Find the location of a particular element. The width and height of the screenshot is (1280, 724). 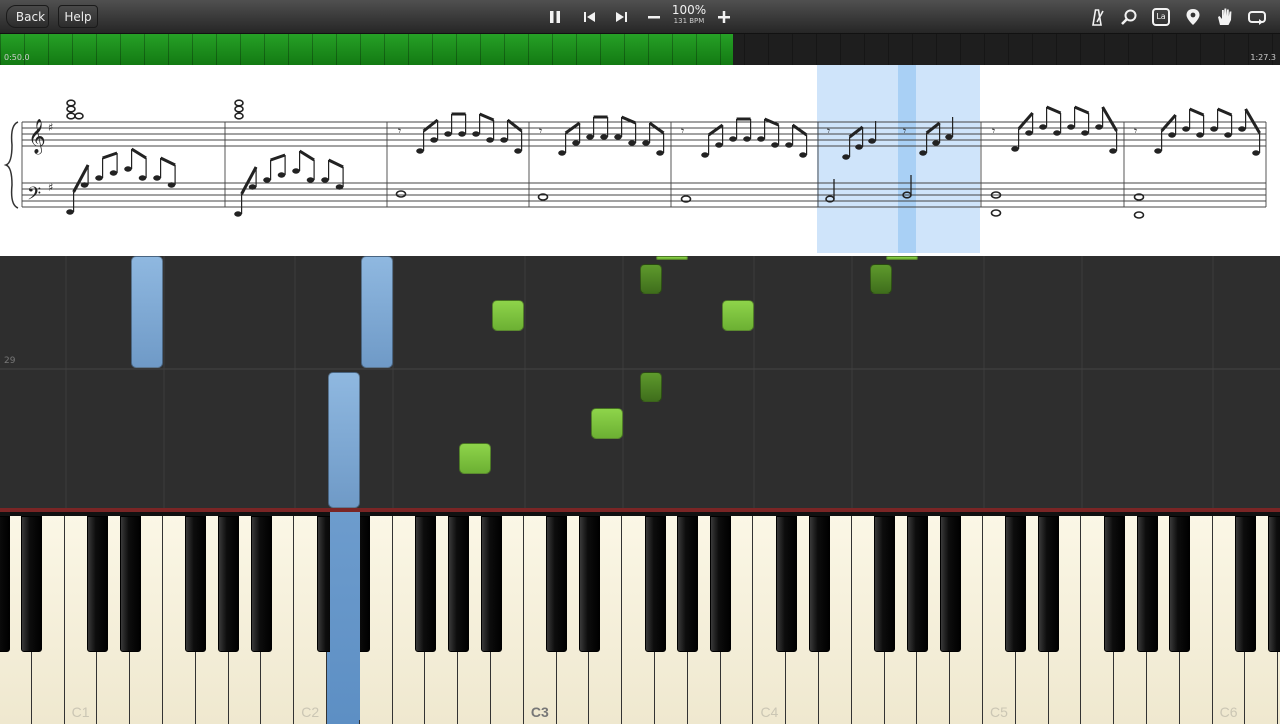

zoom-value: 100% is located at coordinates (689, 10).